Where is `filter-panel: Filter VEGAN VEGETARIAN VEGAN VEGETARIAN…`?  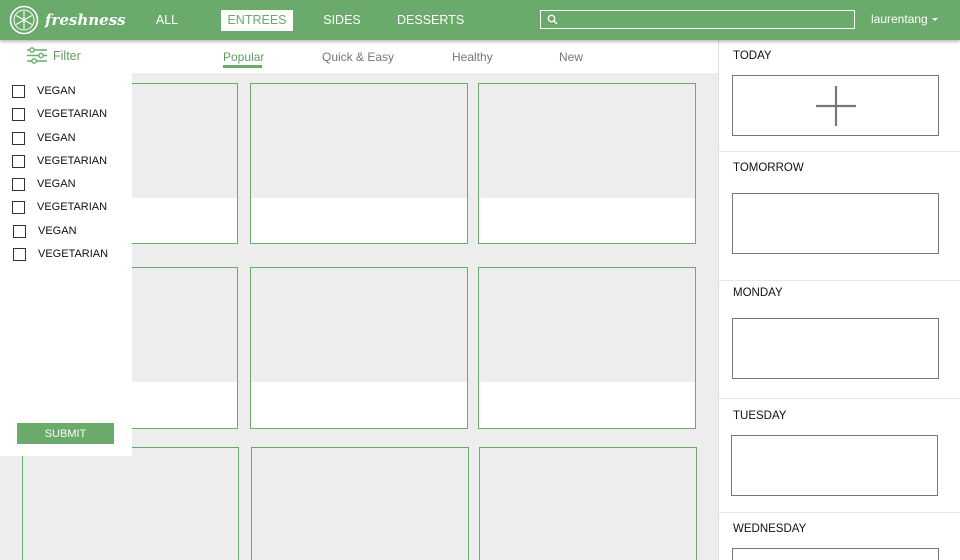 filter-panel: Filter VEGAN VEGETARIAN VEGAN VEGETARIAN… is located at coordinates (66, 248).